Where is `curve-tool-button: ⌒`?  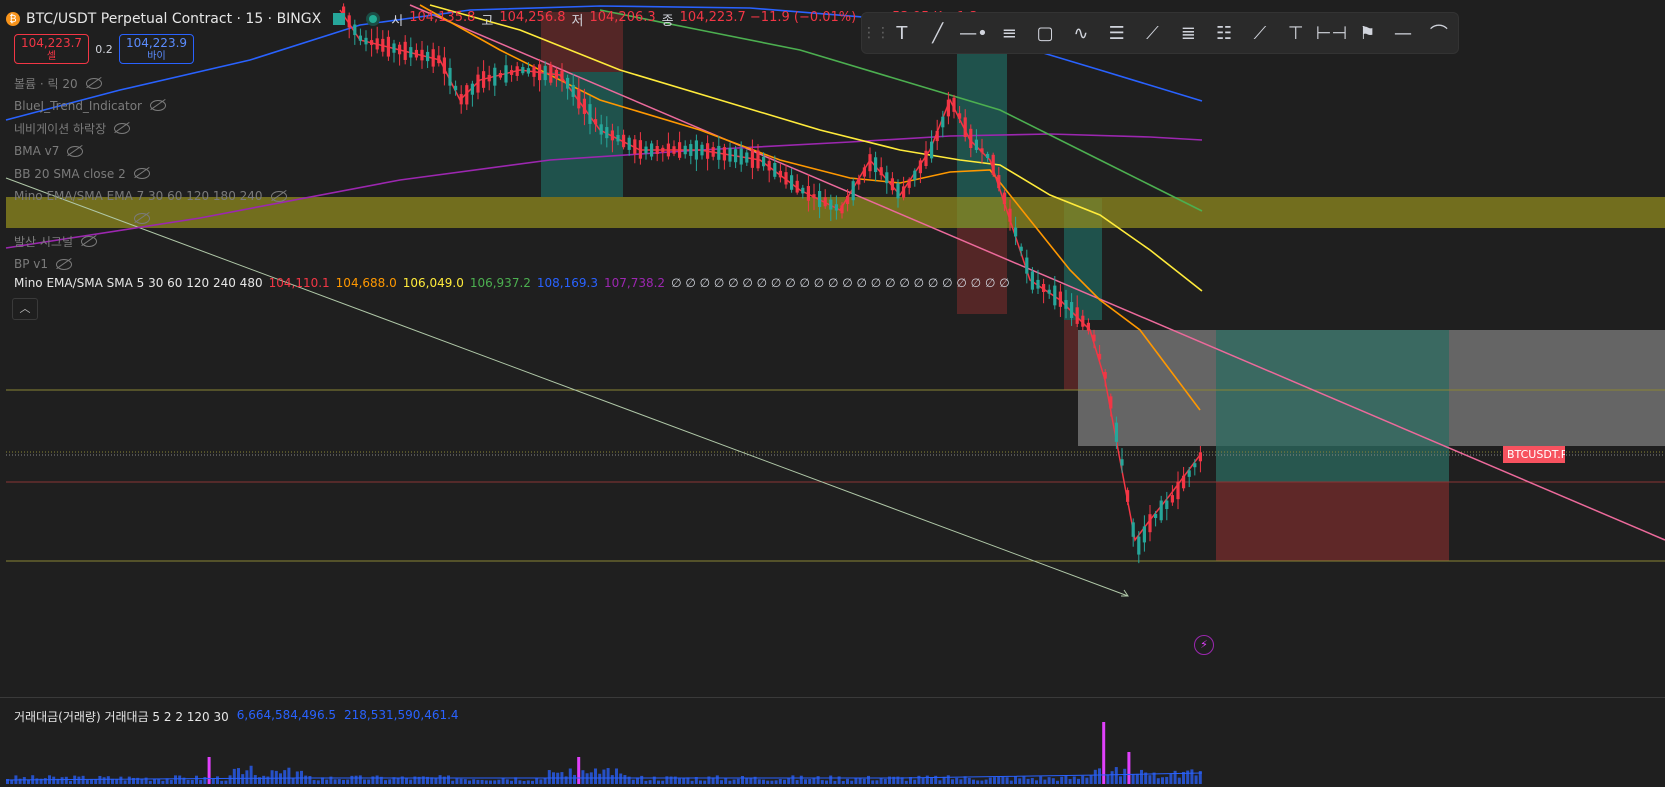
curve-tool-button: ⌒ is located at coordinates (1439, 33).